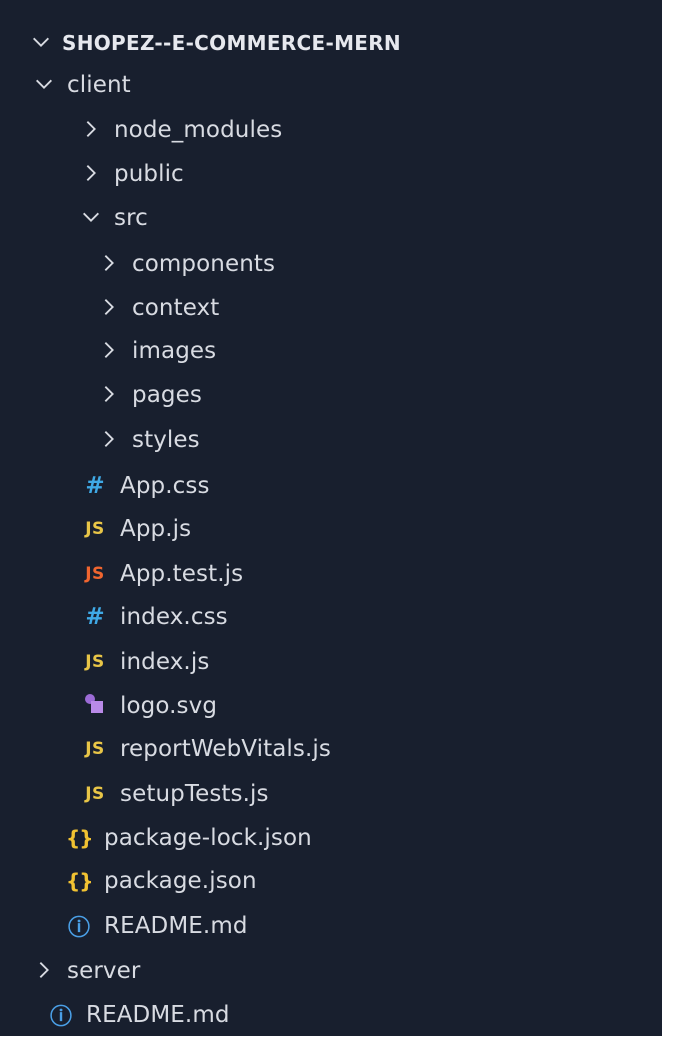 The width and height of the screenshot is (677, 1037). Describe the element at coordinates (331, 218) in the screenshot. I see `tree-folder-row: src` at that location.